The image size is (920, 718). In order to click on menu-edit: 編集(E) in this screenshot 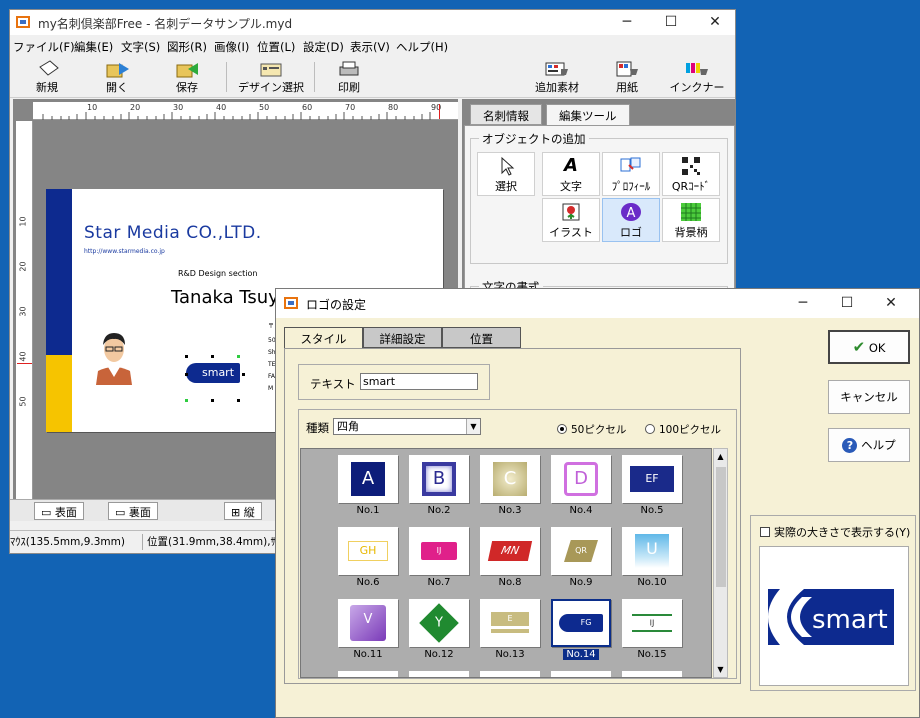, I will do `click(93, 47)`.